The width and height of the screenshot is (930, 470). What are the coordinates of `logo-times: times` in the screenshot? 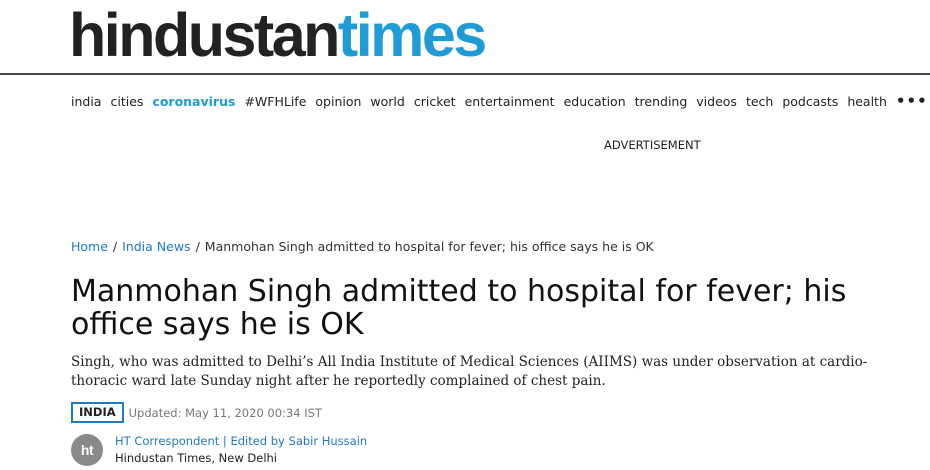 It's located at (412, 35).